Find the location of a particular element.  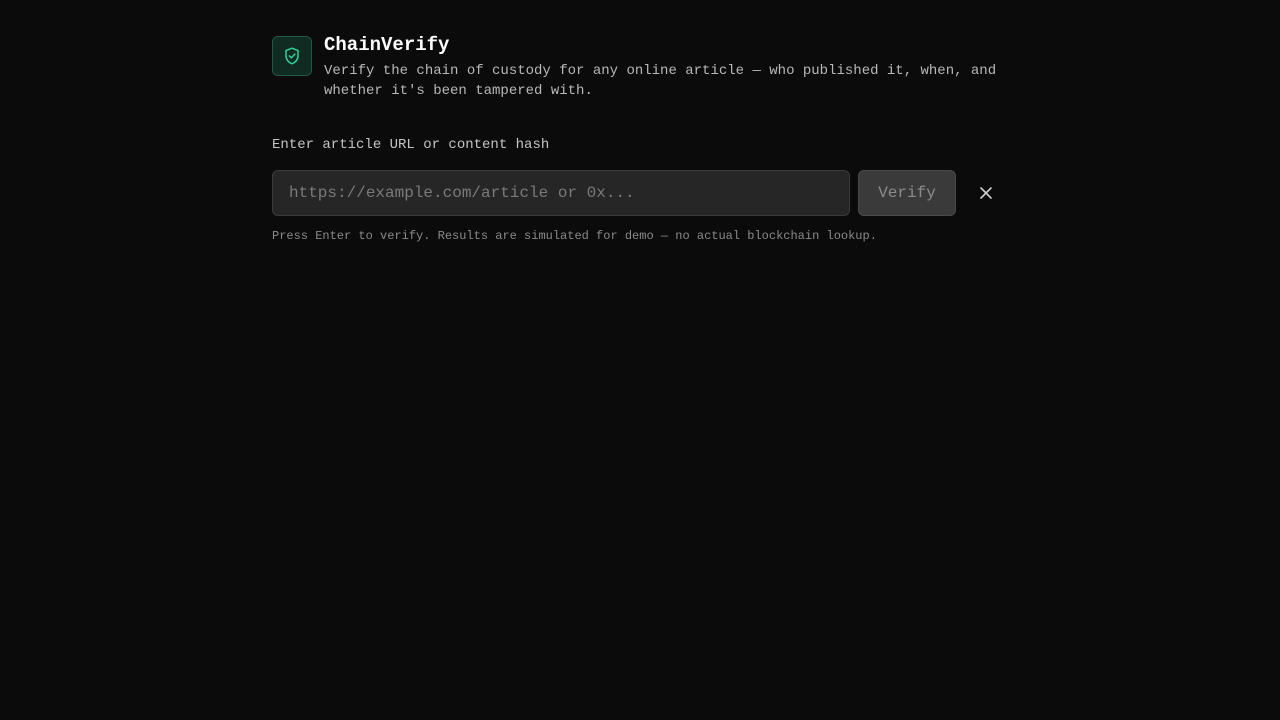

url-input is located at coordinates (561, 193).